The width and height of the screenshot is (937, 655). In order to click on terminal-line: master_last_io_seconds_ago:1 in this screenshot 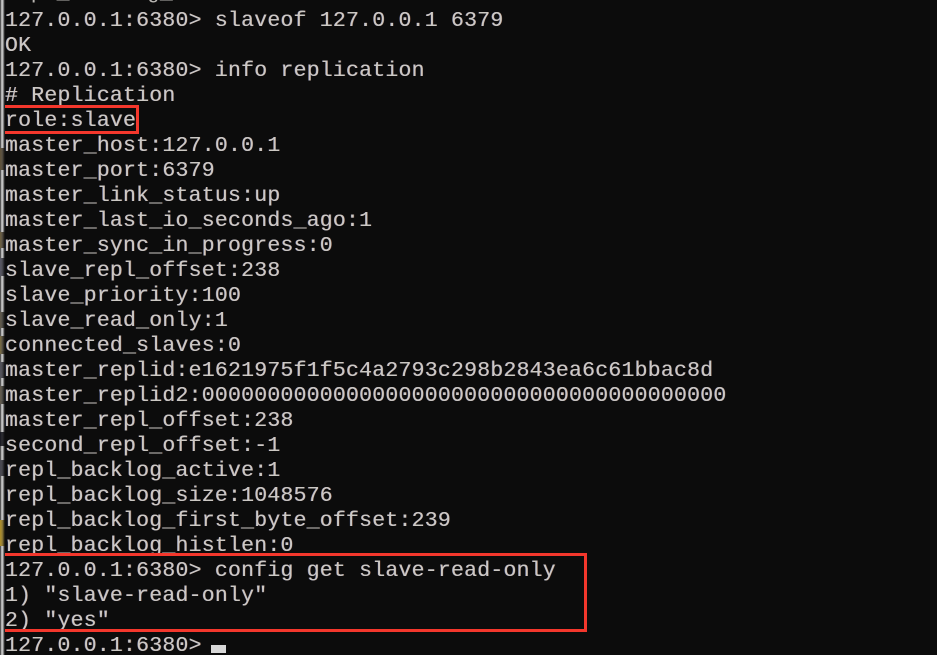, I will do `click(189, 219)`.